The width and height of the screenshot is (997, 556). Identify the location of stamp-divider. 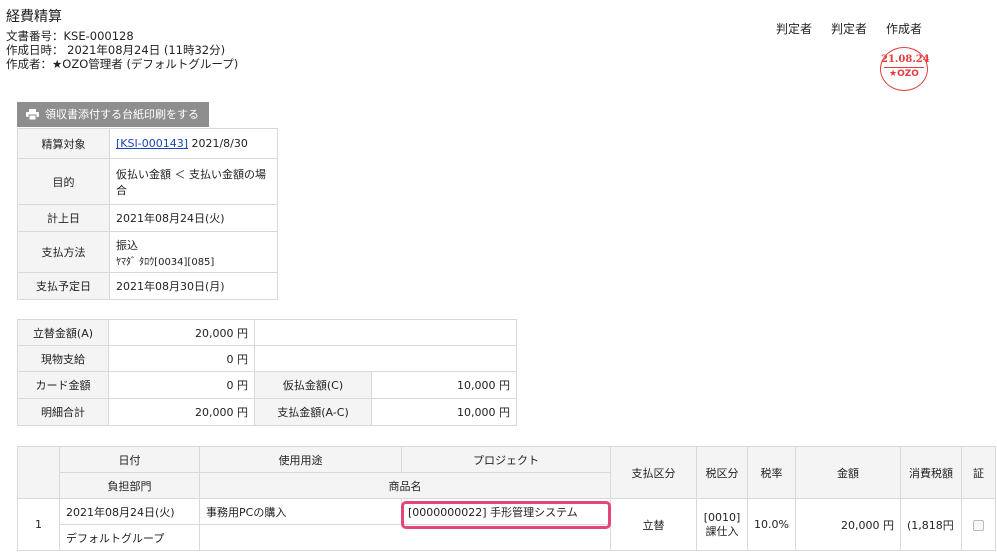
(904, 67).